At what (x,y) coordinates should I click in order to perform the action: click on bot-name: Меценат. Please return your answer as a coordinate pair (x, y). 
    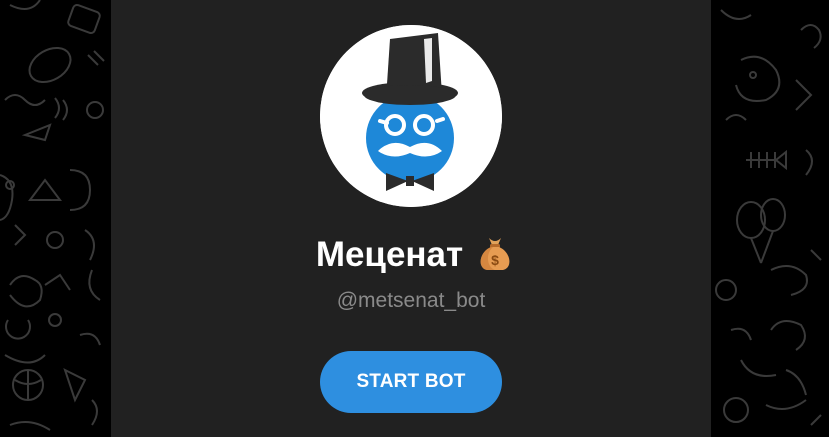
    Looking at the image, I should click on (389, 254).